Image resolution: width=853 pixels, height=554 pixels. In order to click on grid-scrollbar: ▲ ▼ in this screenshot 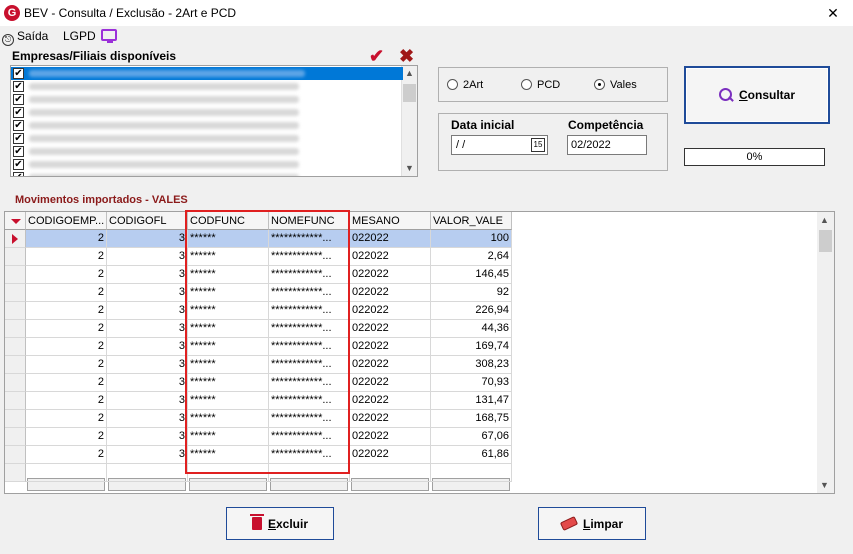, I will do `click(825, 352)`.